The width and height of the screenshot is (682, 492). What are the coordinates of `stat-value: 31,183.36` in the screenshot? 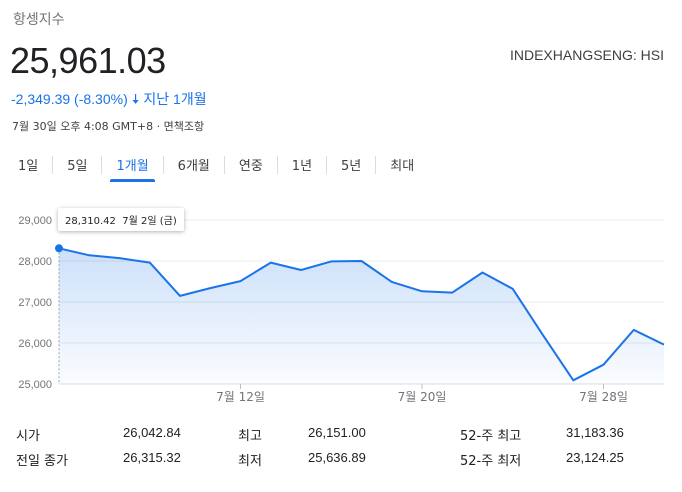 It's located at (595, 432).